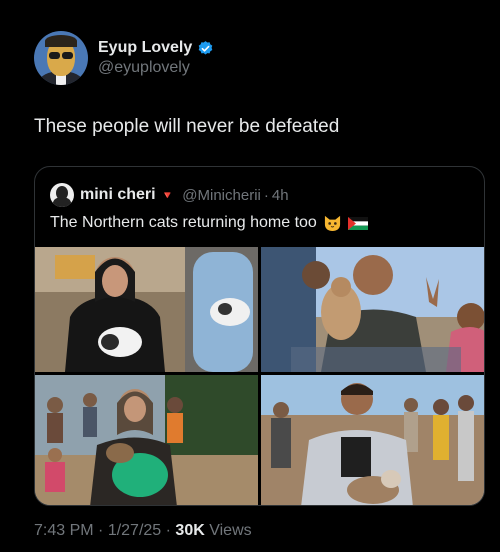 This screenshot has width=500, height=552. I want to click on cat-face-emoji, so click(332, 223).